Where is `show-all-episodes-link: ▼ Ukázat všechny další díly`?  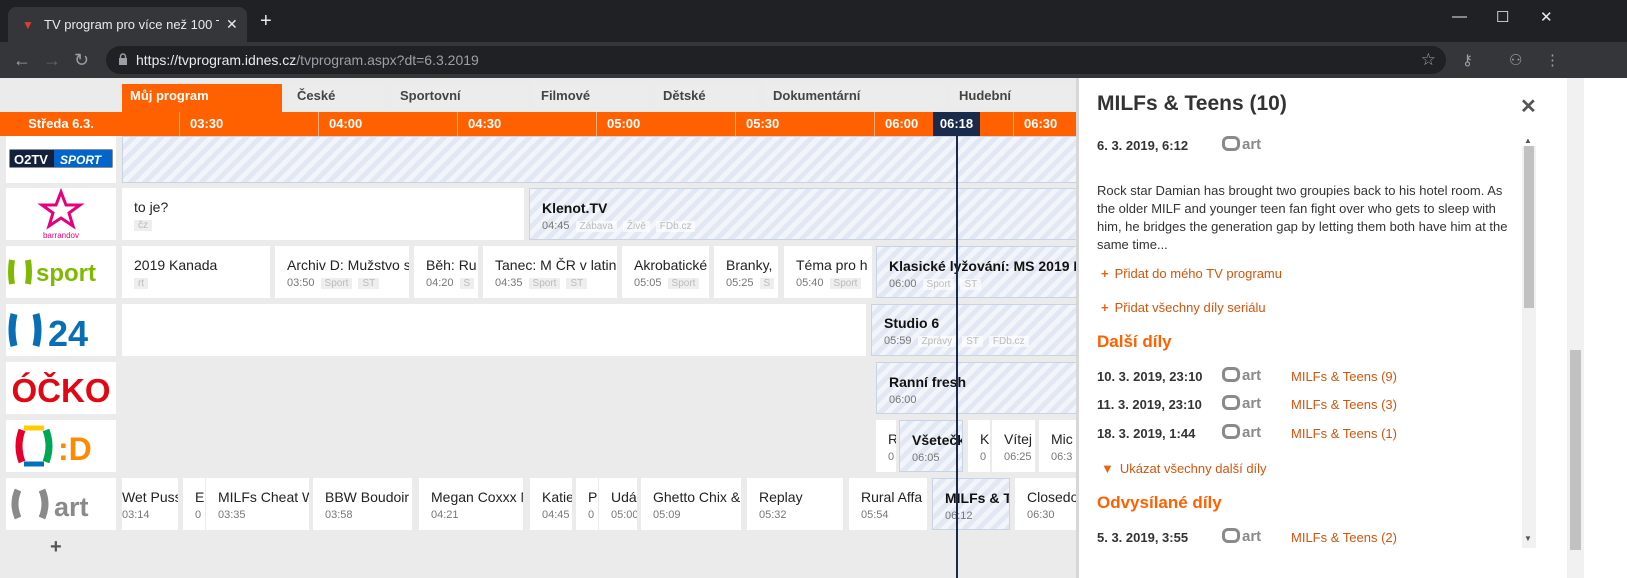
show-all-episodes-link: ▼ Ukázat všechny další díly is located at coordinates (1184, 468).